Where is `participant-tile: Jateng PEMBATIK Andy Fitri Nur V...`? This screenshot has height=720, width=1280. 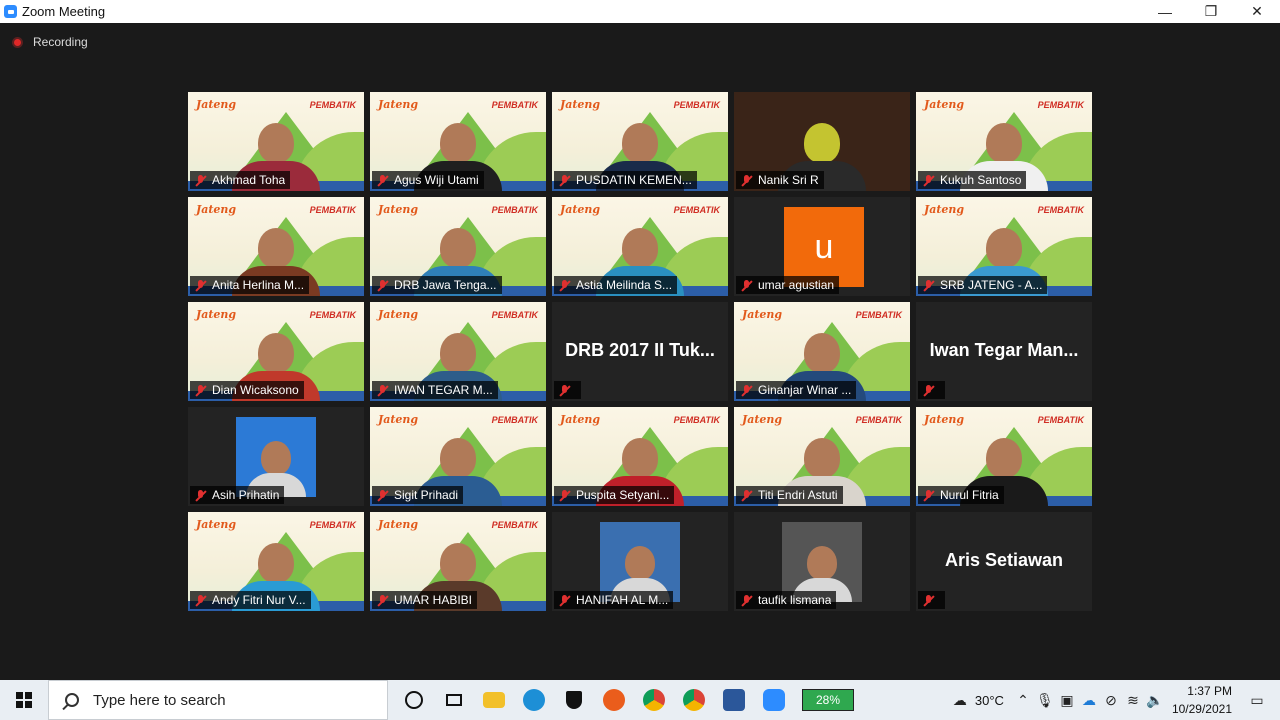 participant-tile: Jateng PEMBATIK Andy Fitri Nur V... is located at coordinates (276, 561).